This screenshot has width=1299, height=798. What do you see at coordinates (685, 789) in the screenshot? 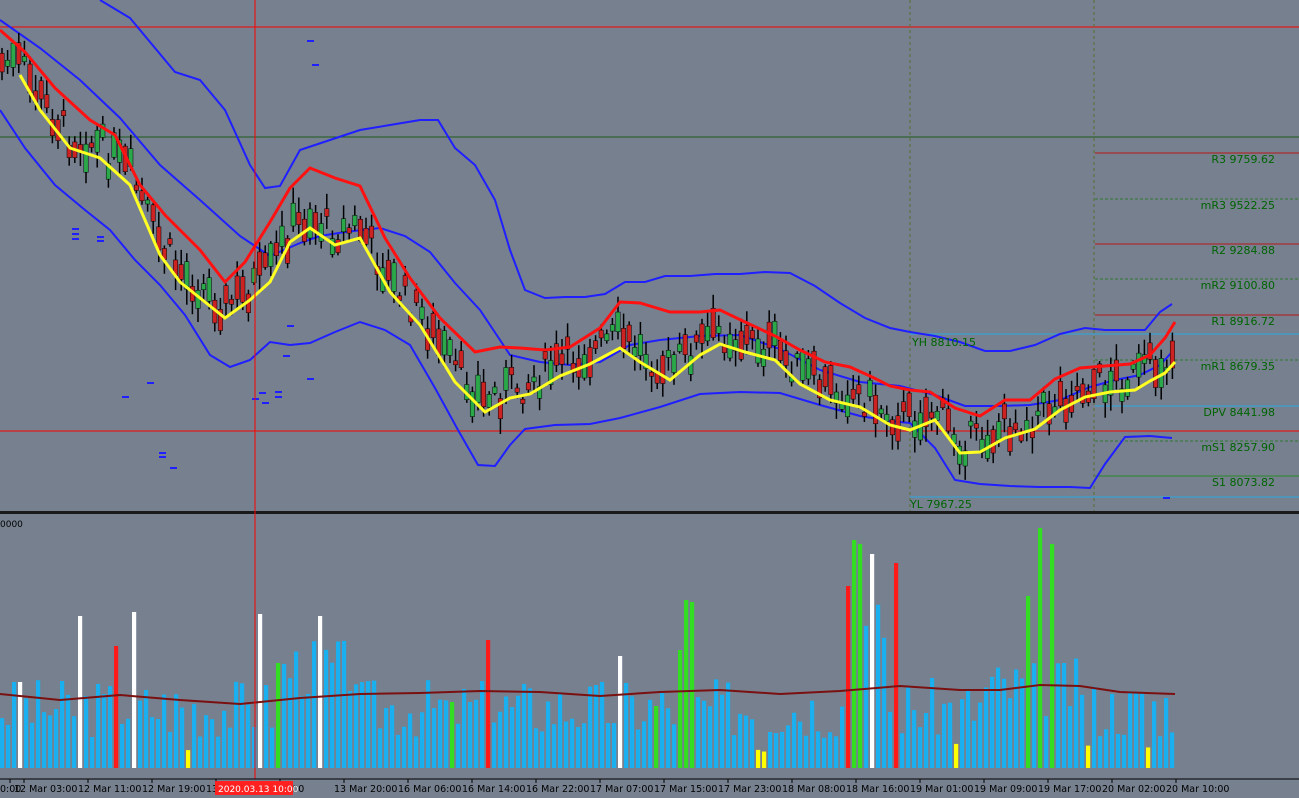
I see `time-axis-label: 17 Mar 15:00` at bounding box center [685, 789].